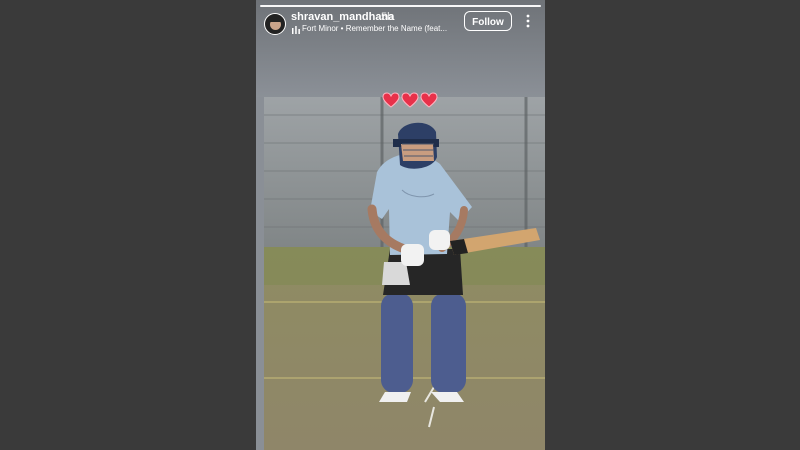 This screenshot has width=800, height=450. Describe the element at coordinates (528, 21) in the screenshot. I see `more-options-icon` at that location.